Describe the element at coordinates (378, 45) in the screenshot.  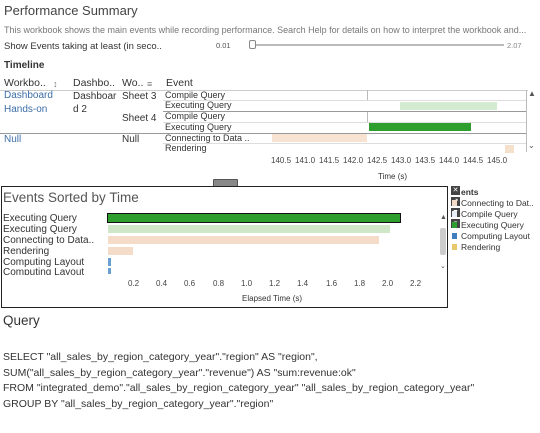
I see `filter-slider-track` at that location.